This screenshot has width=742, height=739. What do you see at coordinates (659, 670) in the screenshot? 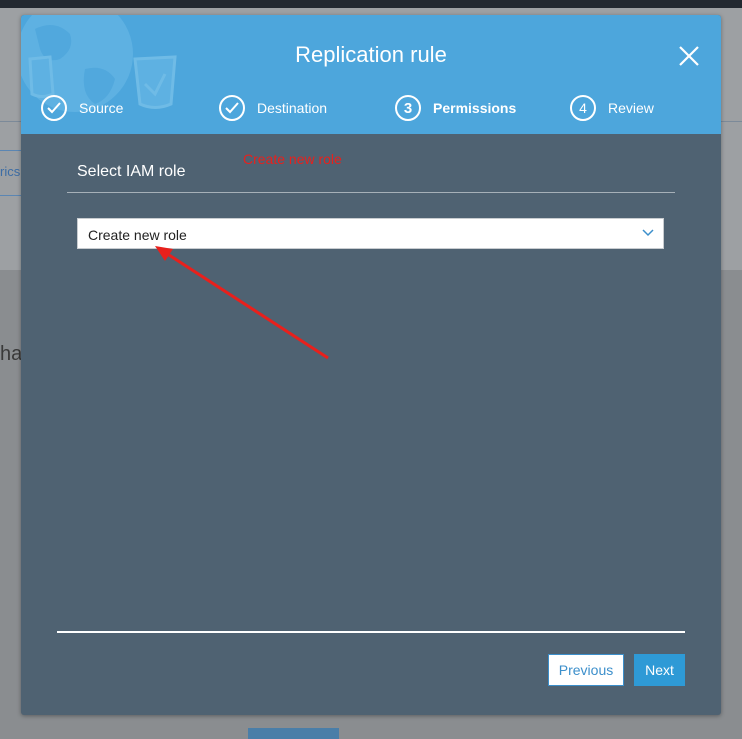
I see `next-button: Next` at bounding box center [659, 670].